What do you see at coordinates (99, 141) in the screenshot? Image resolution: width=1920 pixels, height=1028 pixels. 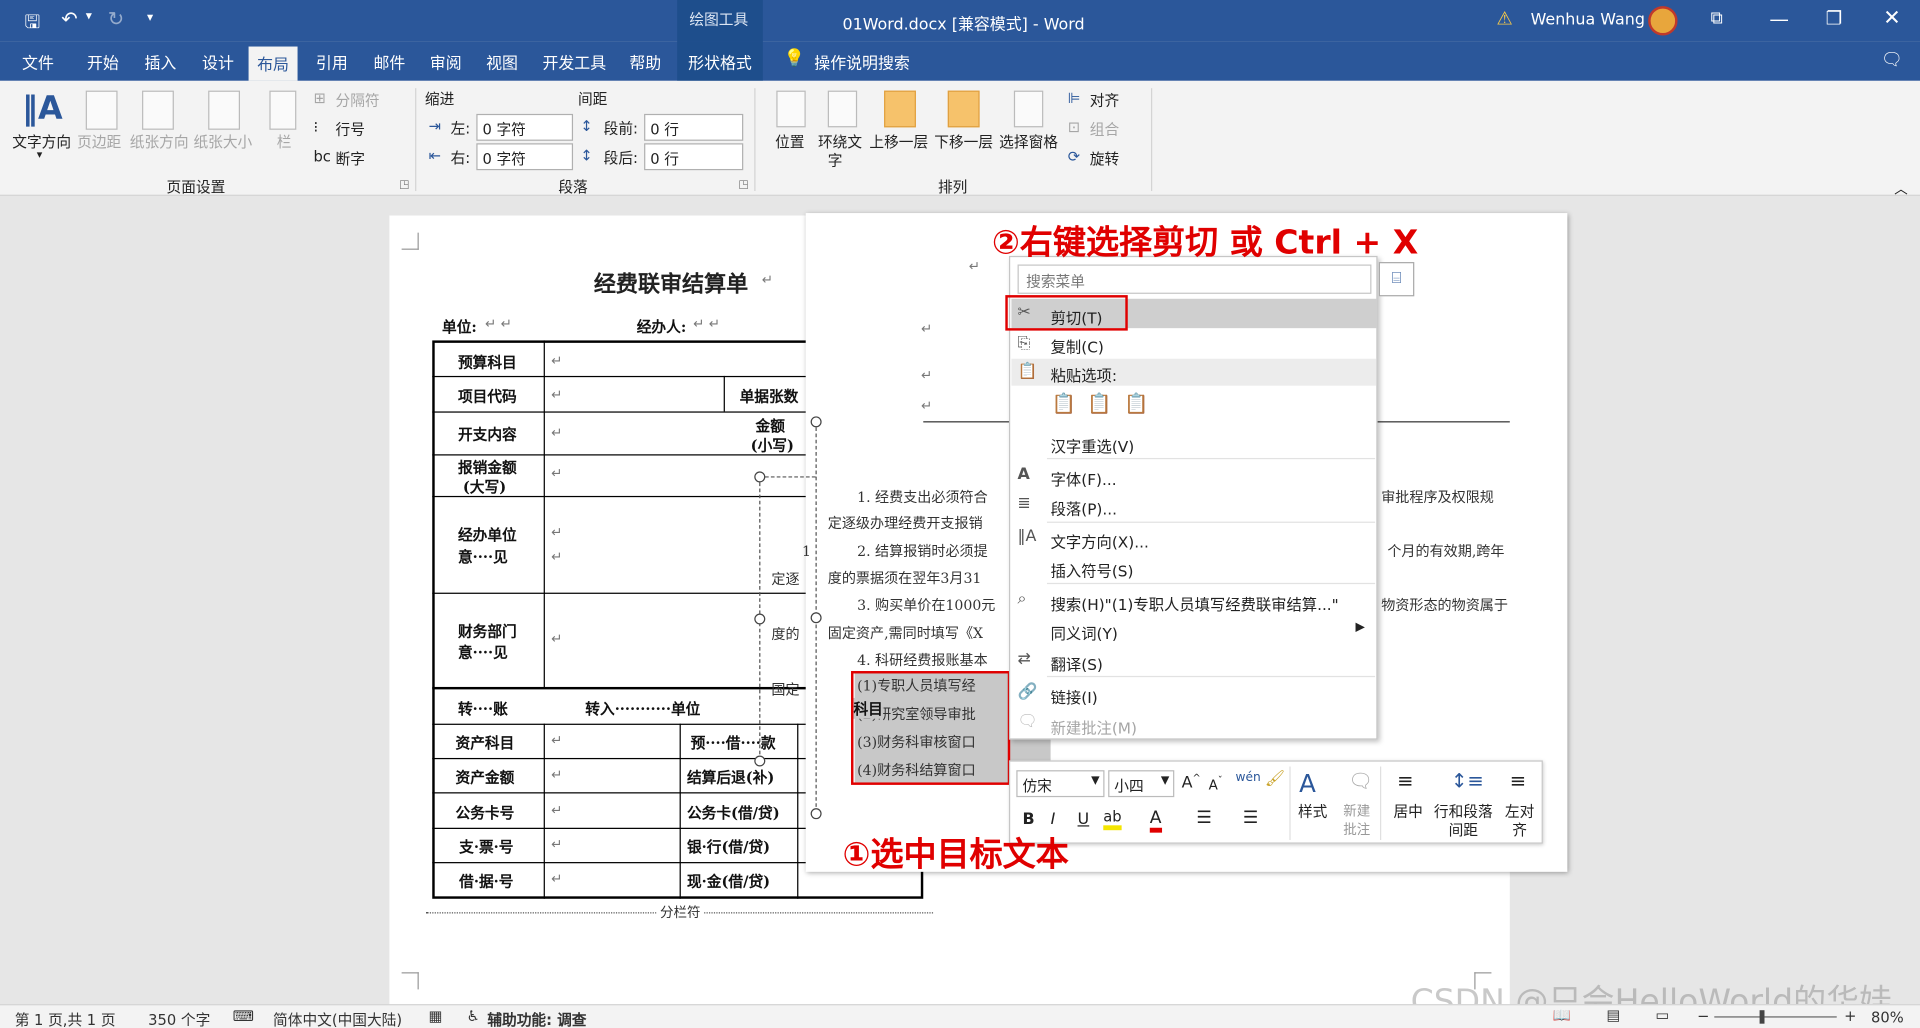 I see `margins-button: 页边距` at bounding box center [99, 141].